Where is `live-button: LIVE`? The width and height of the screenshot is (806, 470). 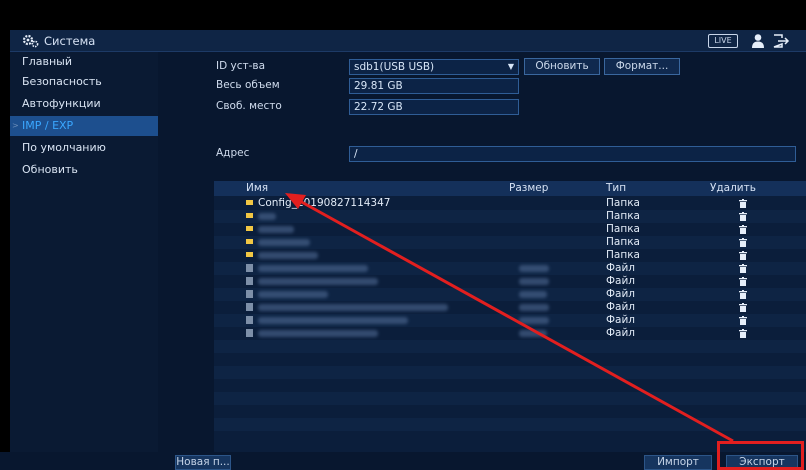 live-button: LIVE is located at coordinates (723, 41).